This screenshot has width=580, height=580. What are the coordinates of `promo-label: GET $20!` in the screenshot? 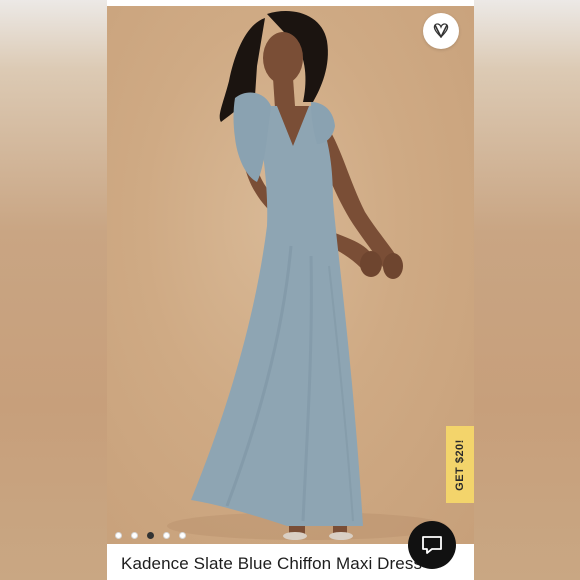 It's located at (460, 464).